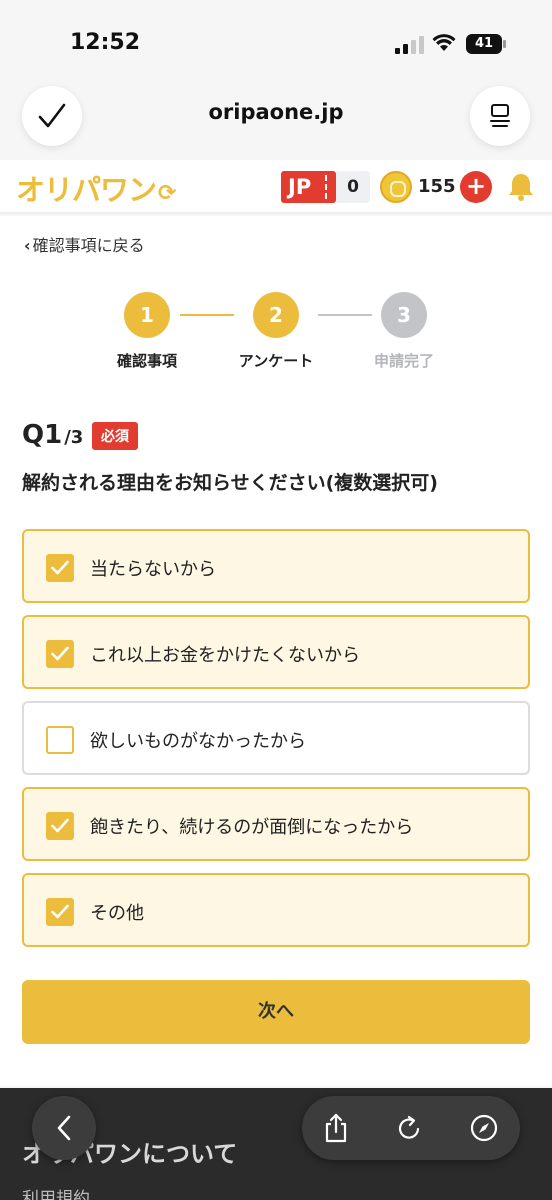 The width and height of the screenshot is (552, 1200). I want to click on step-1-circle: 1, so click(147, 315).